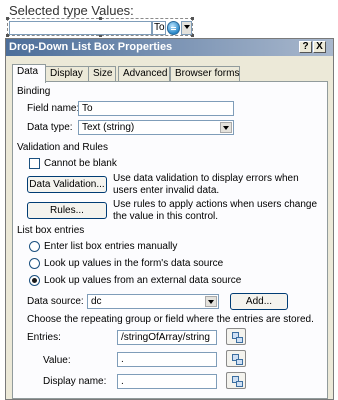  I want to click on dialog-titlebar: Drop-Down List Box Properties ? X, so click(169, 47).